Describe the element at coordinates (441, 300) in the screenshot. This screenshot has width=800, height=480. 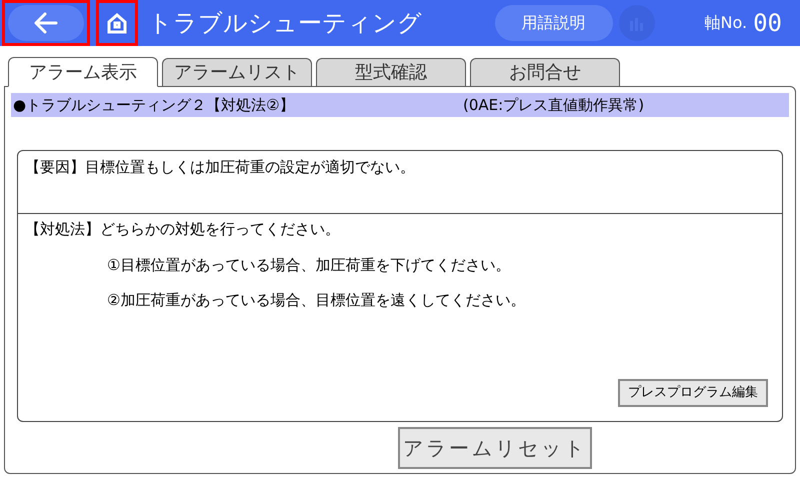
I see `remedy-step: ②加圧荷重があっている場合、目標位置を遠くしてください。` at that location.